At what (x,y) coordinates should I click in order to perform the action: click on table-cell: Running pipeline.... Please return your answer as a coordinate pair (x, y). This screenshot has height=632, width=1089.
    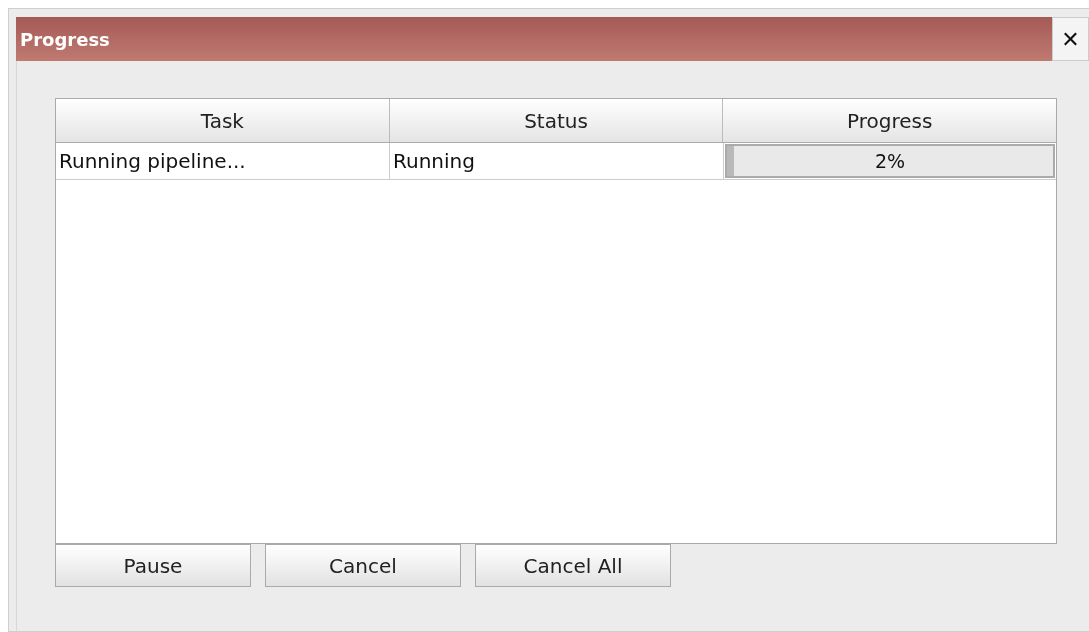
    Looking at the image, I should click on (223, 161).